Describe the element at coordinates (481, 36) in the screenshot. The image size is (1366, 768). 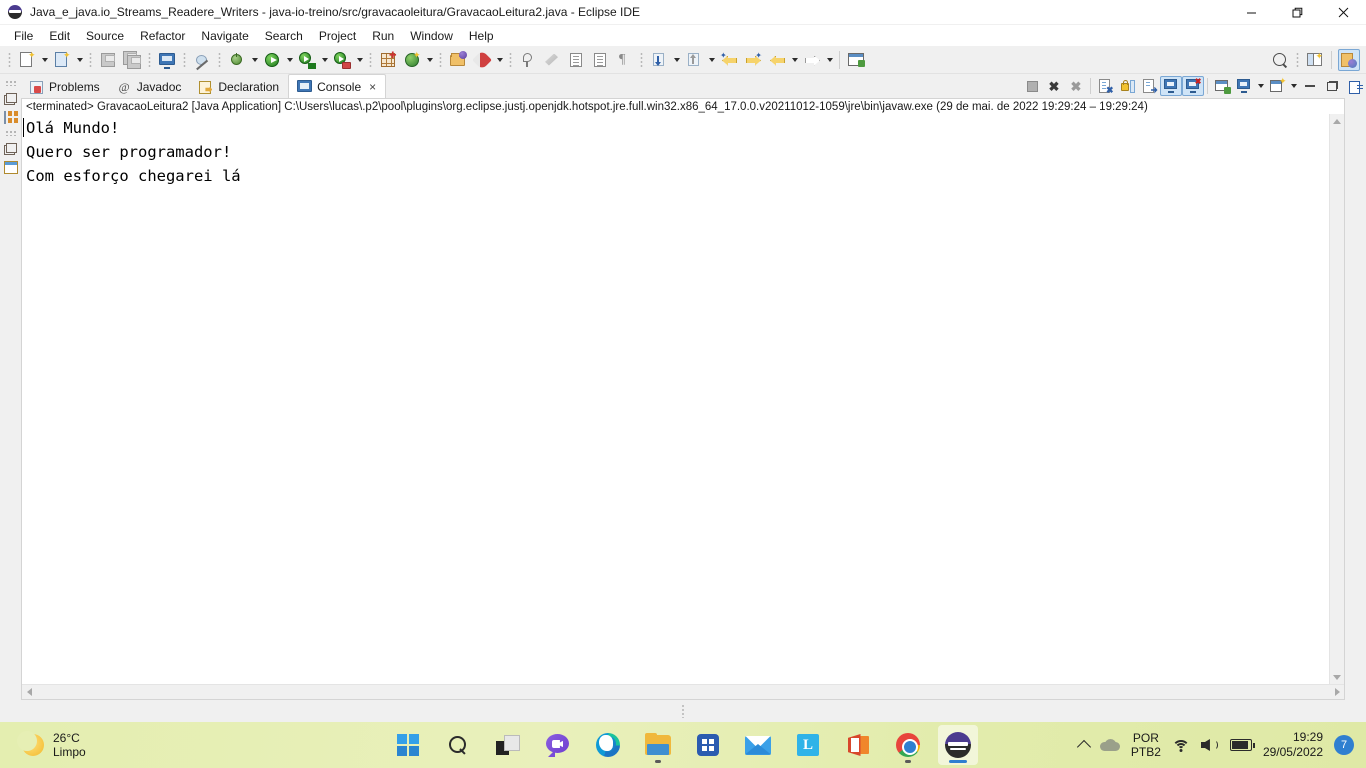
I see `menu-help: Help` at that location.